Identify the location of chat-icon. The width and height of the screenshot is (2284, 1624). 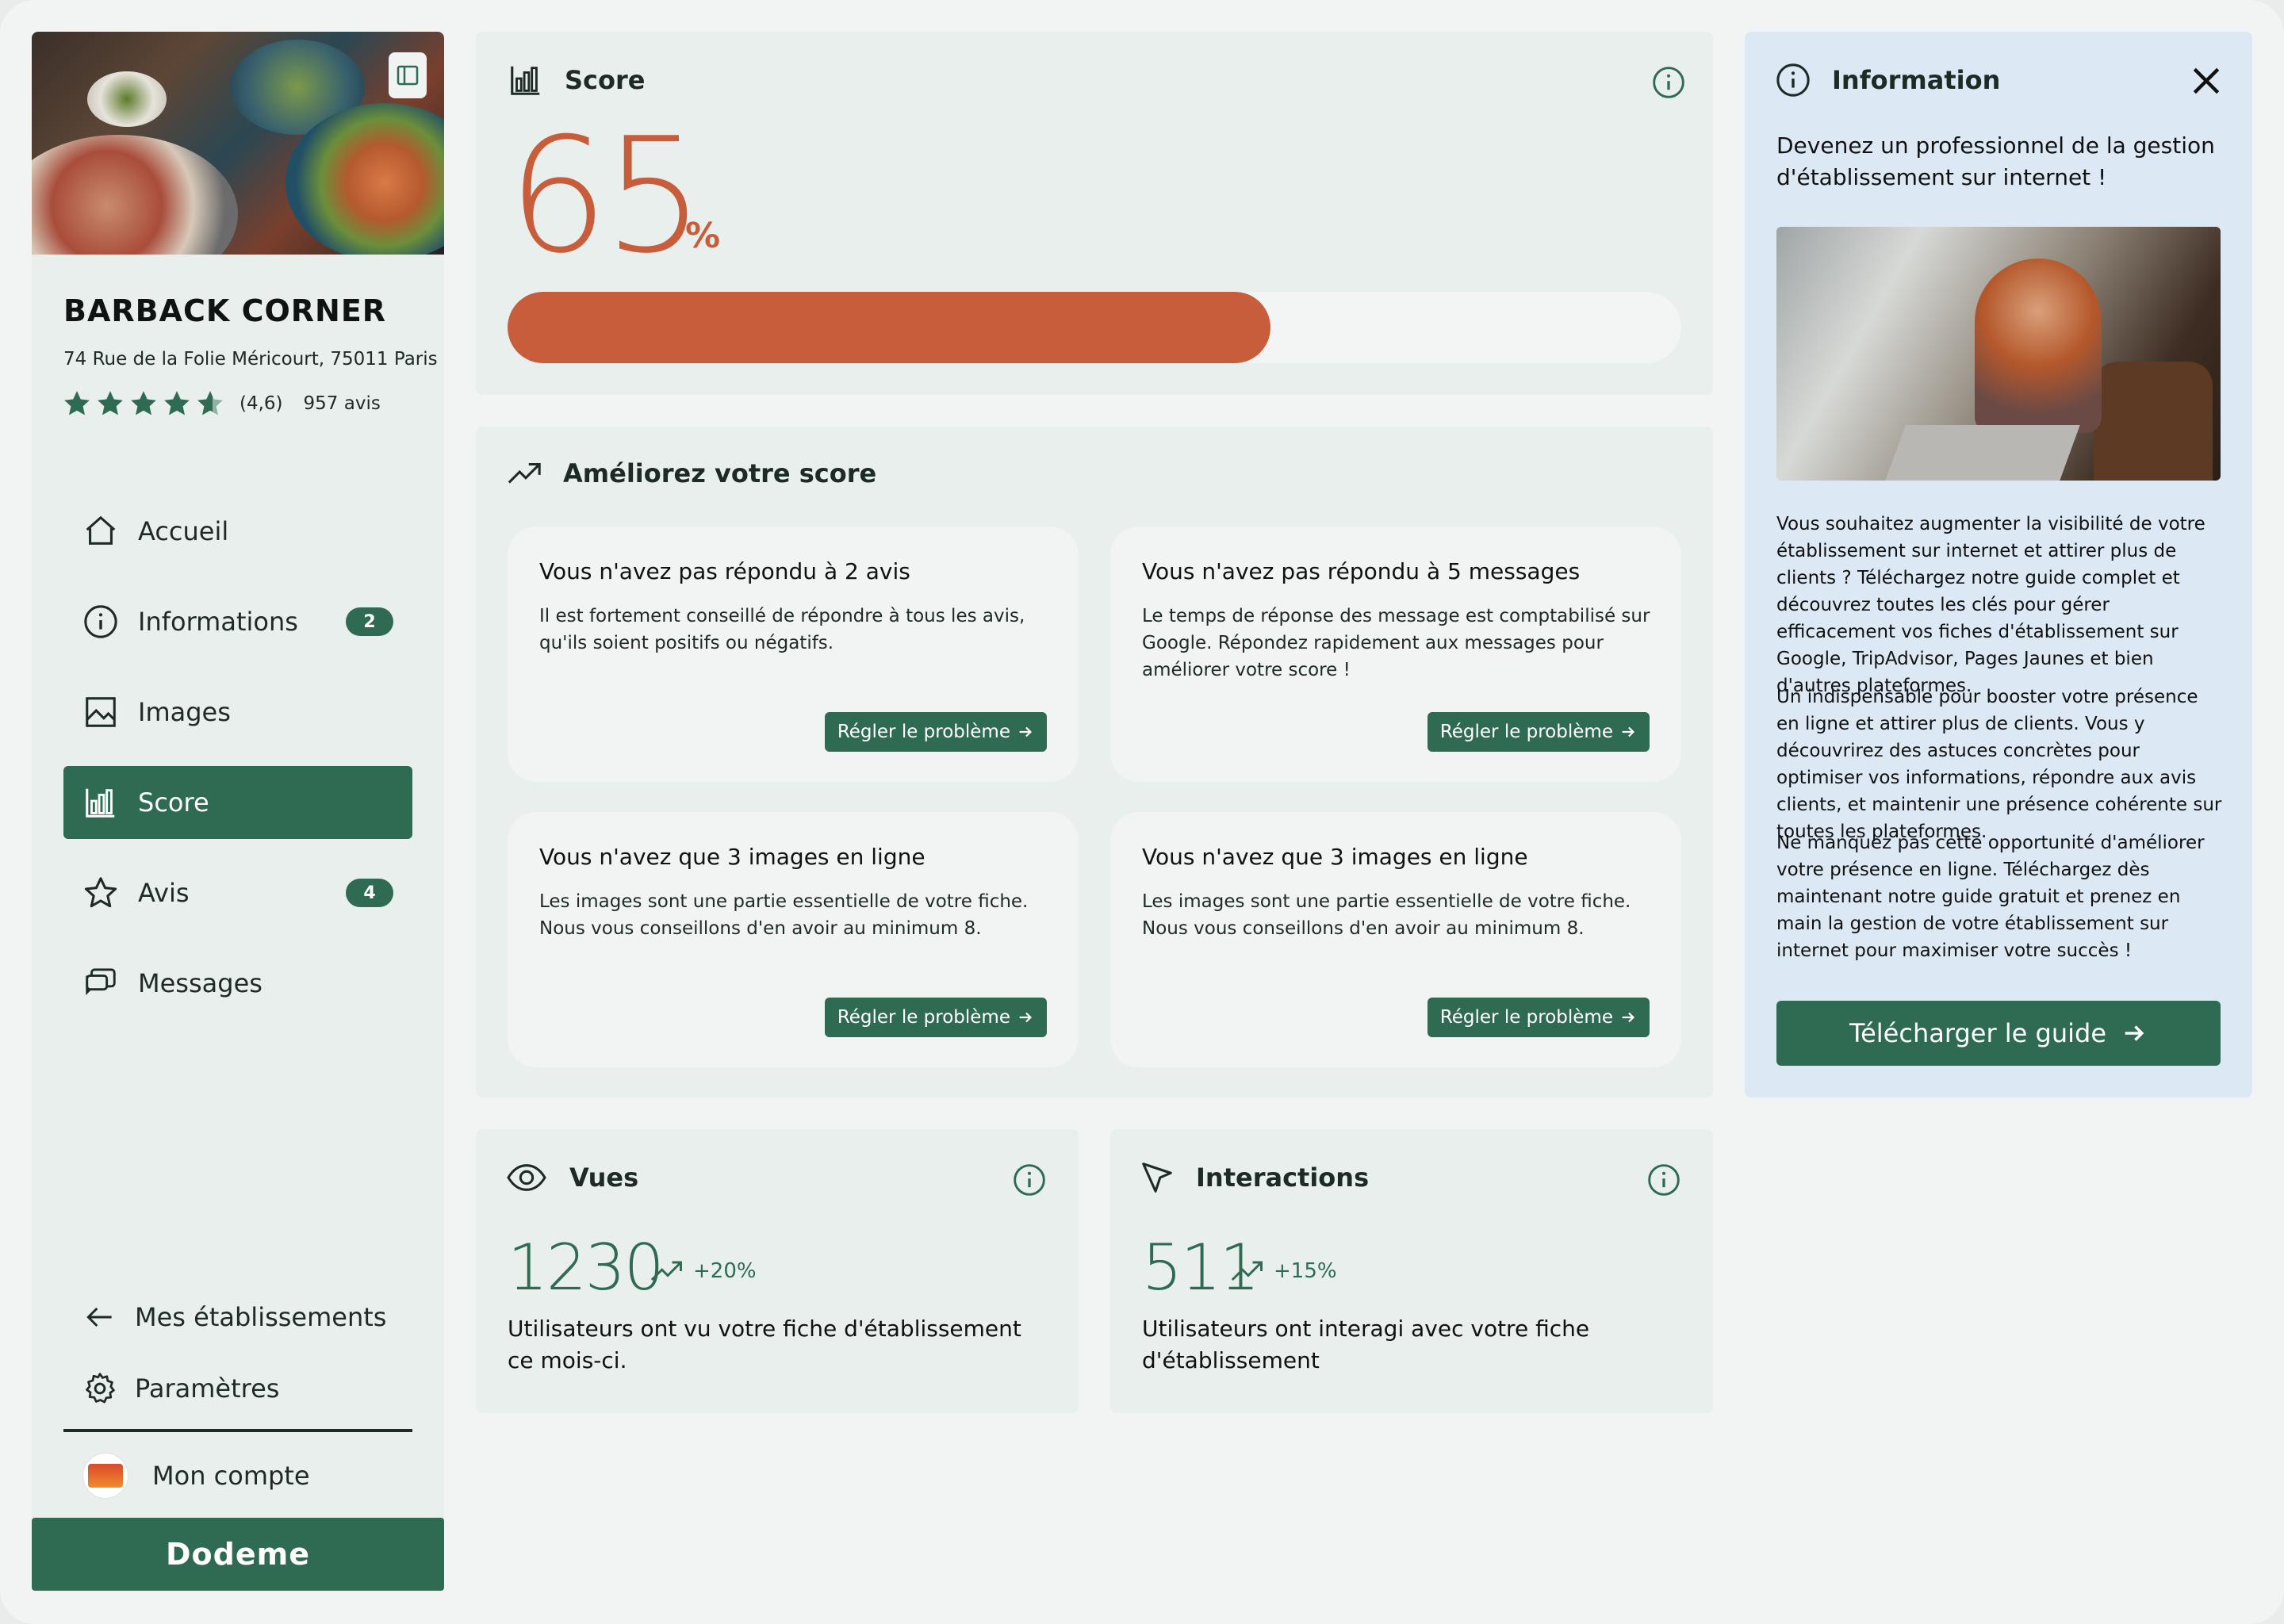
(101, 981).